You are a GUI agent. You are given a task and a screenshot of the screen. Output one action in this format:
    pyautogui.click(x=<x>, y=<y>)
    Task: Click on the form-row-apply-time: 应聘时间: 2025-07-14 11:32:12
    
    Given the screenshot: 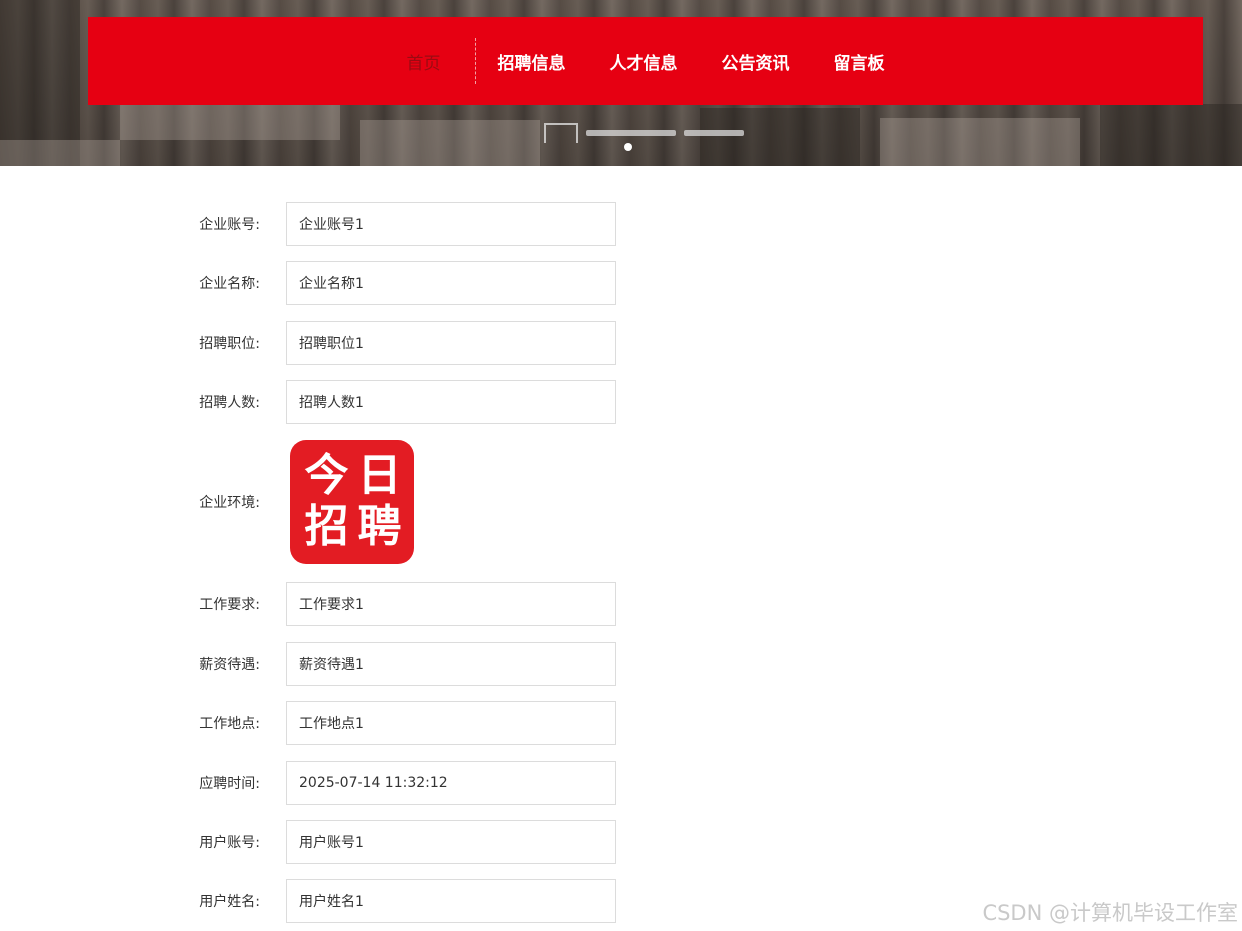 What is the action you would take?
    pyautogui.click(x=388, y=783)
    